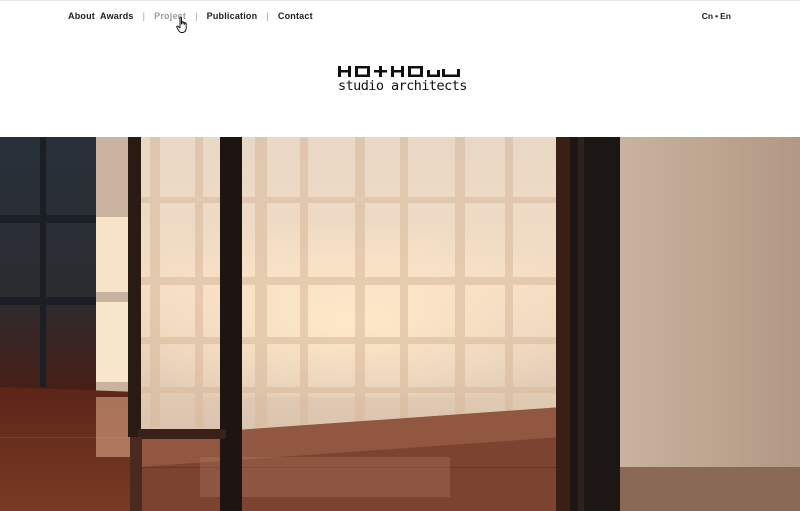  Describe the element at coordinates (400, 0) in the screenshot. I see `top-divider` at that location.